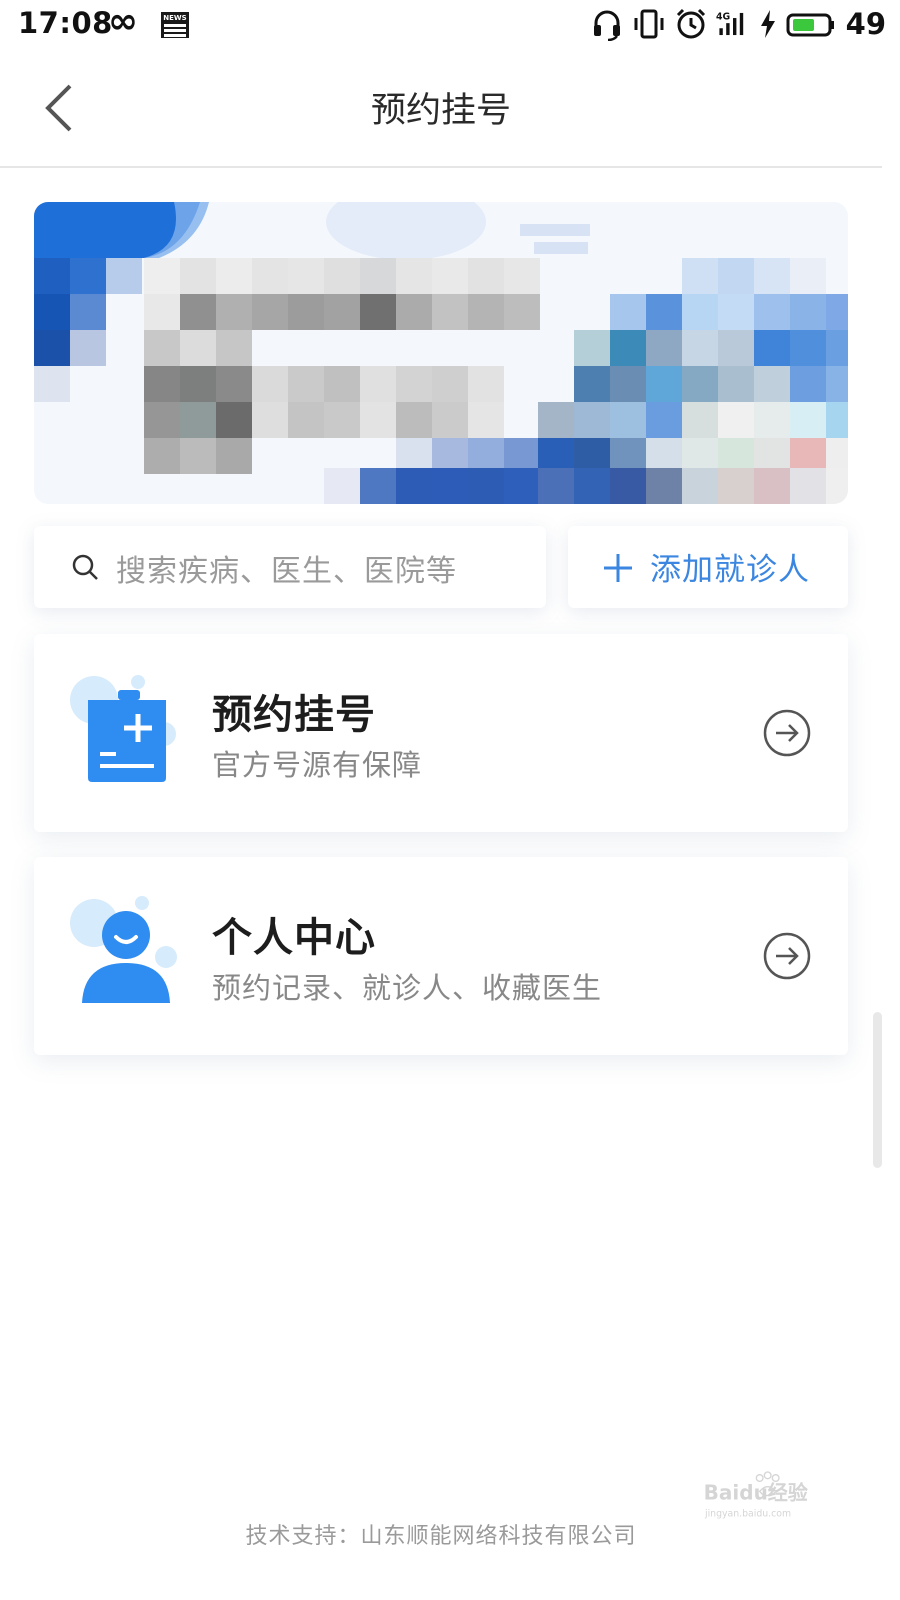 Image resolution: width=900 pixels, height=1600 pixels. What do you see at coordinates (294, 715) in the screenshot?
I see `card-title: 预约挂号` at bounding box center [294, 715].